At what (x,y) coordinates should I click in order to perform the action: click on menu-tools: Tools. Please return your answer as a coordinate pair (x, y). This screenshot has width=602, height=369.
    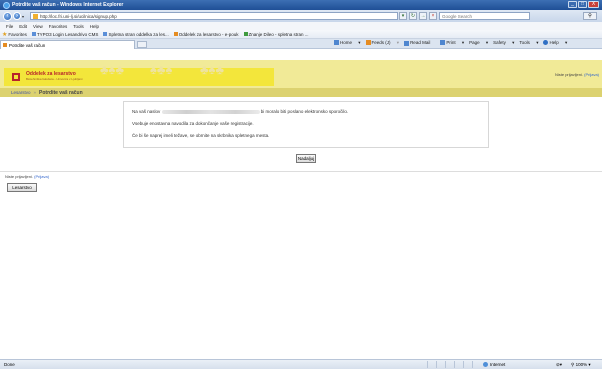
    Looking at the image, I should click on (78, 26).